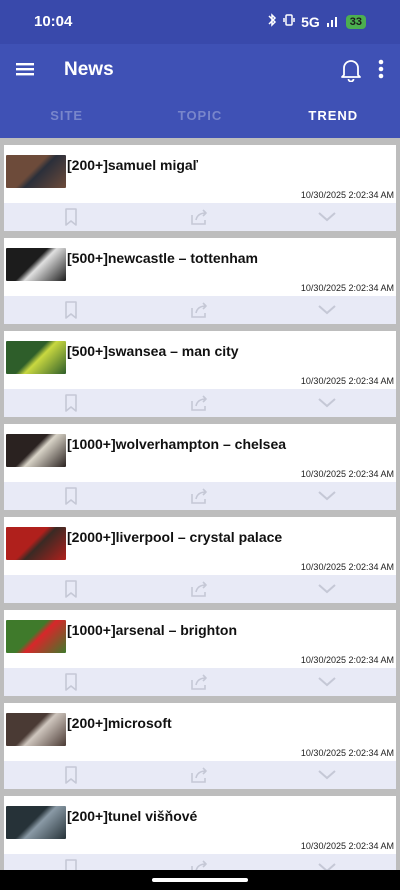 The width and height of the screenshot is (400, 890). What do you see at coordinates (355, 21) in the screenshot?
I see `battery-level: 33` at bounding box center [355, 21].